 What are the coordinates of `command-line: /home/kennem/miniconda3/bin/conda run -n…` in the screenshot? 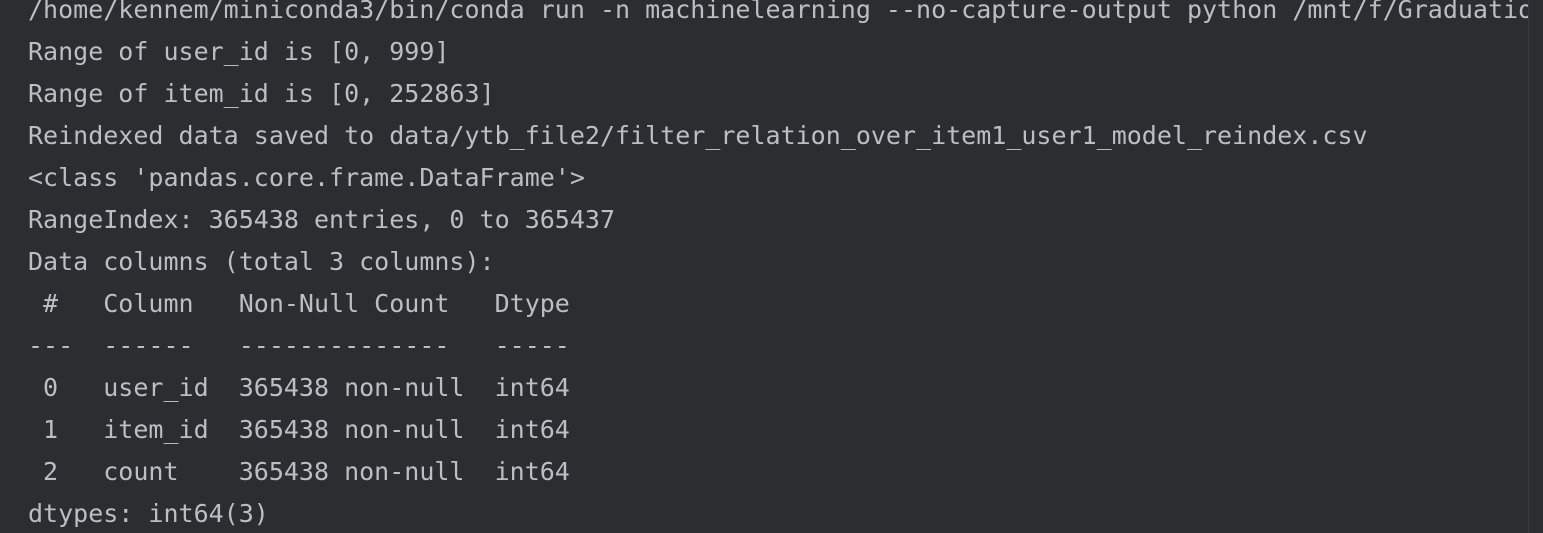 It's located at (785, 12).